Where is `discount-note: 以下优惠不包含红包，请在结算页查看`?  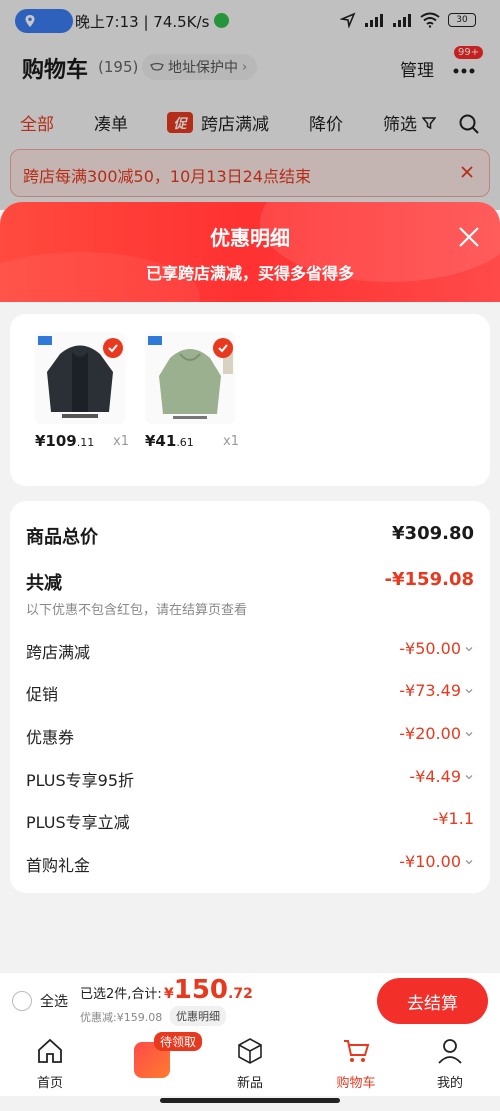
discount-note: 以下优惠不包含红包，请在结算页查看 is located at coordinates (137, 610).